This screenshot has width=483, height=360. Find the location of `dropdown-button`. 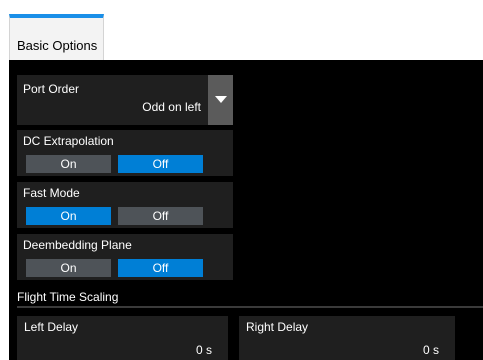

dropdown-button is located at coordinates (220, 100).